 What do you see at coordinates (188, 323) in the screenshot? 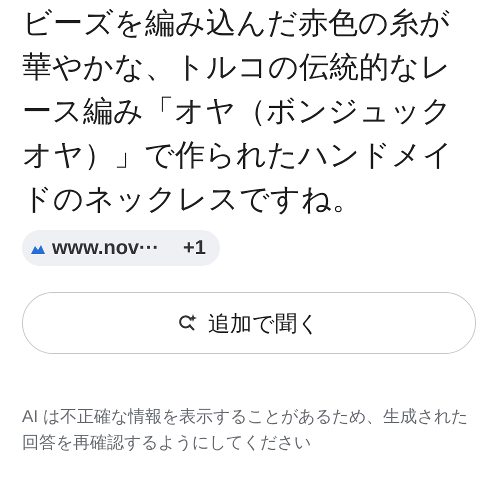
I see `search-sparkle-icon` at bounding box center [188, 323].